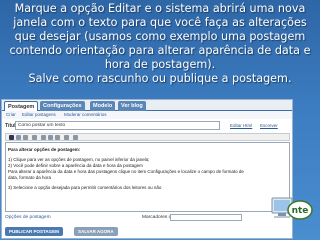 Image resolution: width=320 pixels, height=240 pixels. I want to click on tab-configuracoes: Configurações, so click(62, 106).